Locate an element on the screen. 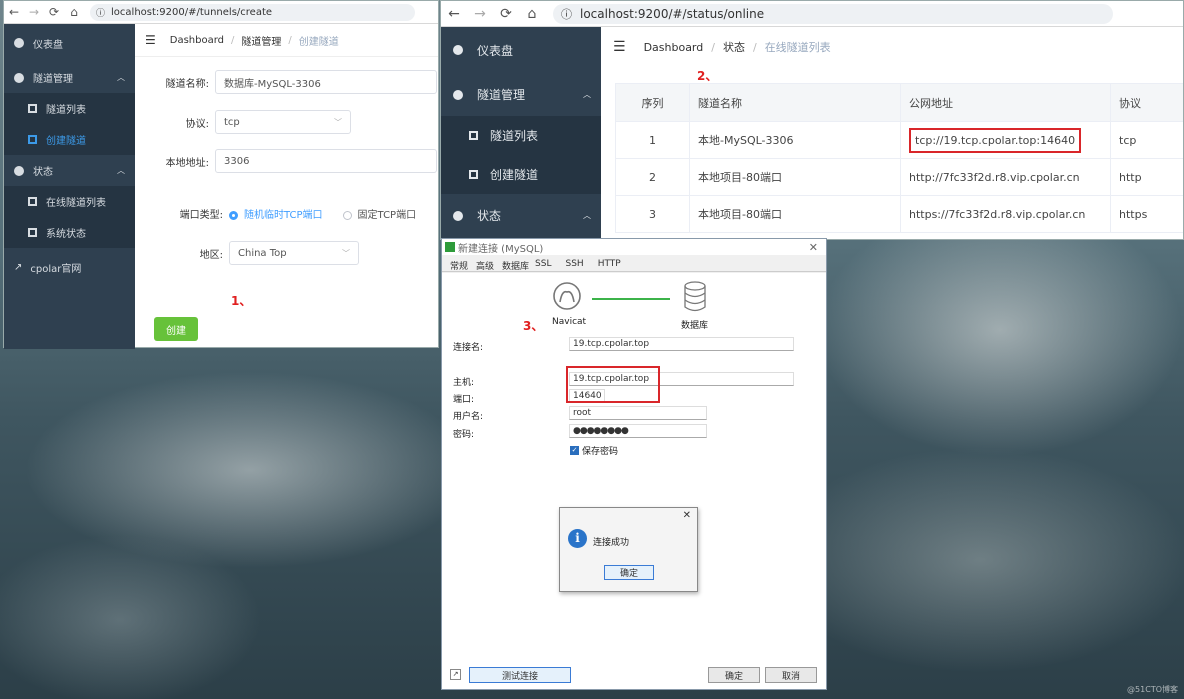 This screenshot has width=1184, height=699. address-bar: ⓘ localhost:9200/#/status/online is located at coordinates (833, 13).